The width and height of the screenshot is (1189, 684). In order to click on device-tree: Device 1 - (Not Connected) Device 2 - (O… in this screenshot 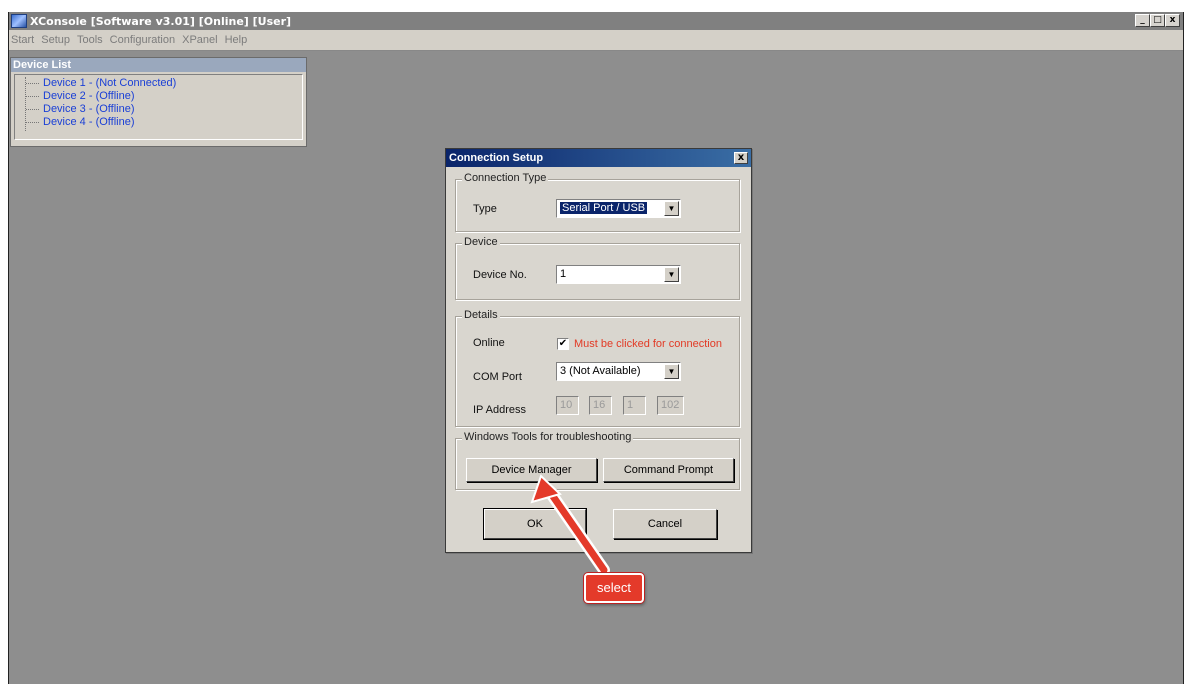, I will do `click(158, 107)`.